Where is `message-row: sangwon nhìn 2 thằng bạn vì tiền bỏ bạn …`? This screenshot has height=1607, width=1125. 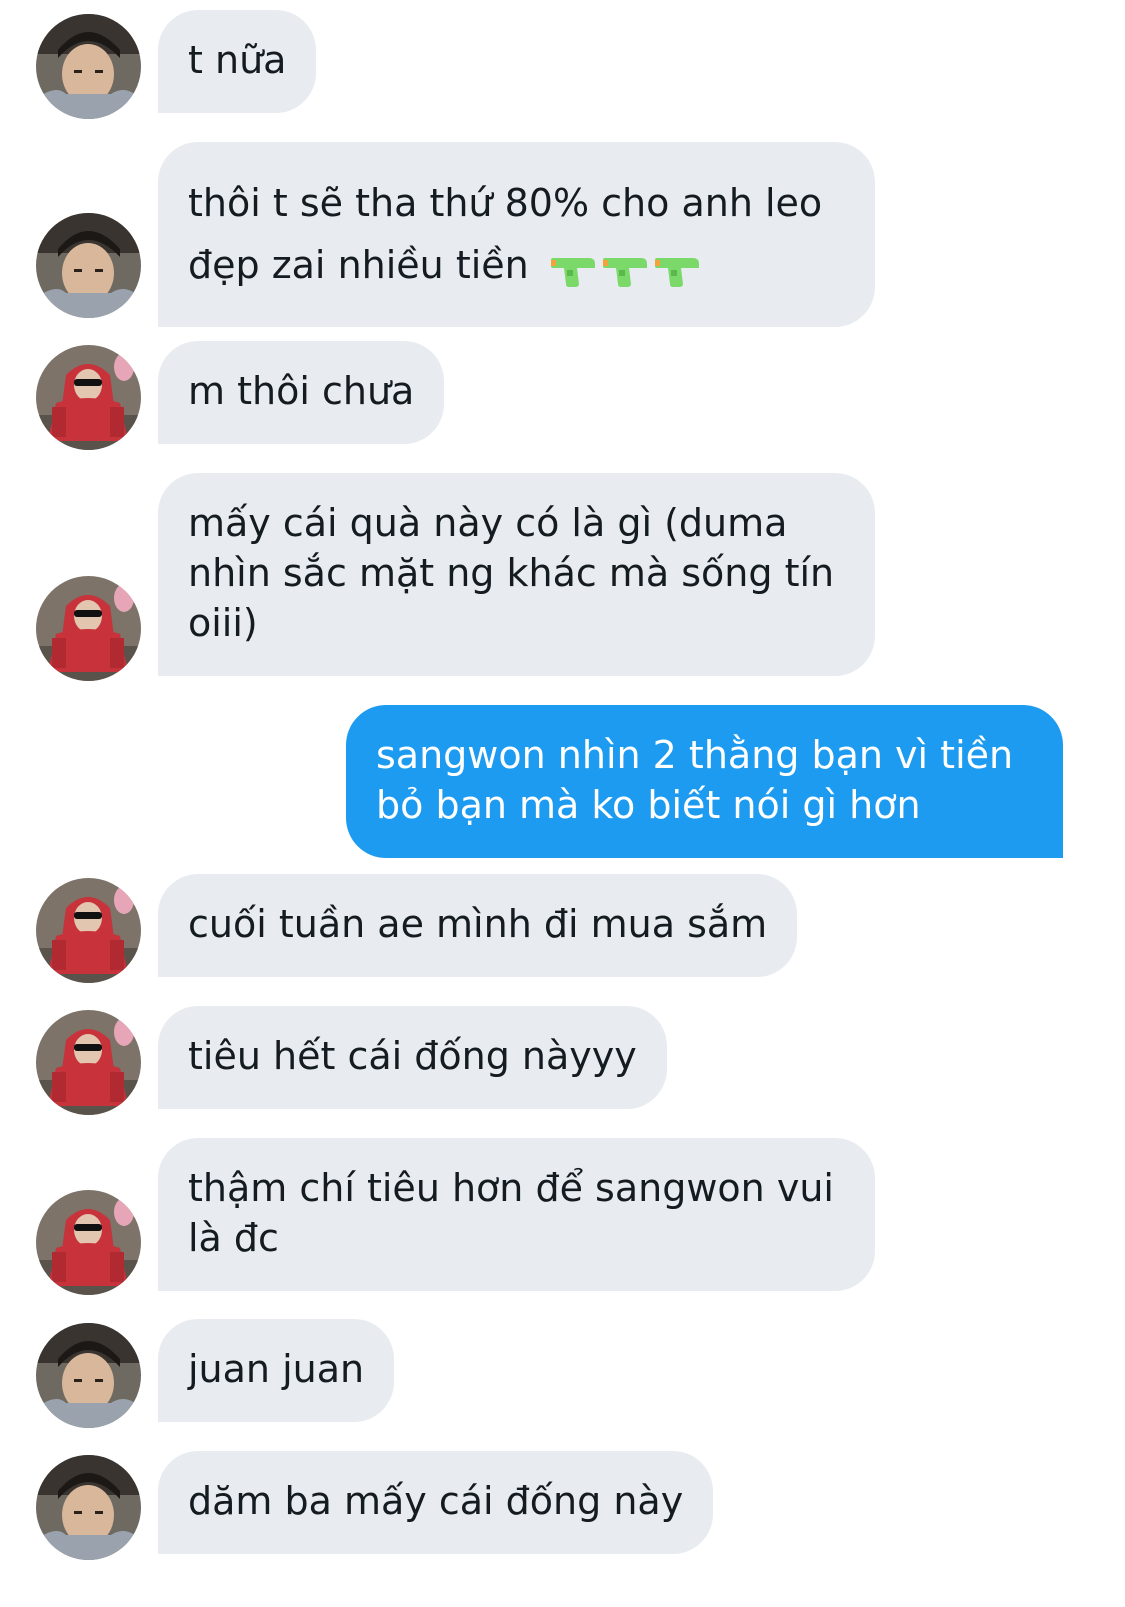
message-row: sangwon nhìn 2 thằng bạn vì tiền bỏ bạn … is located at coordinates (562, 784).